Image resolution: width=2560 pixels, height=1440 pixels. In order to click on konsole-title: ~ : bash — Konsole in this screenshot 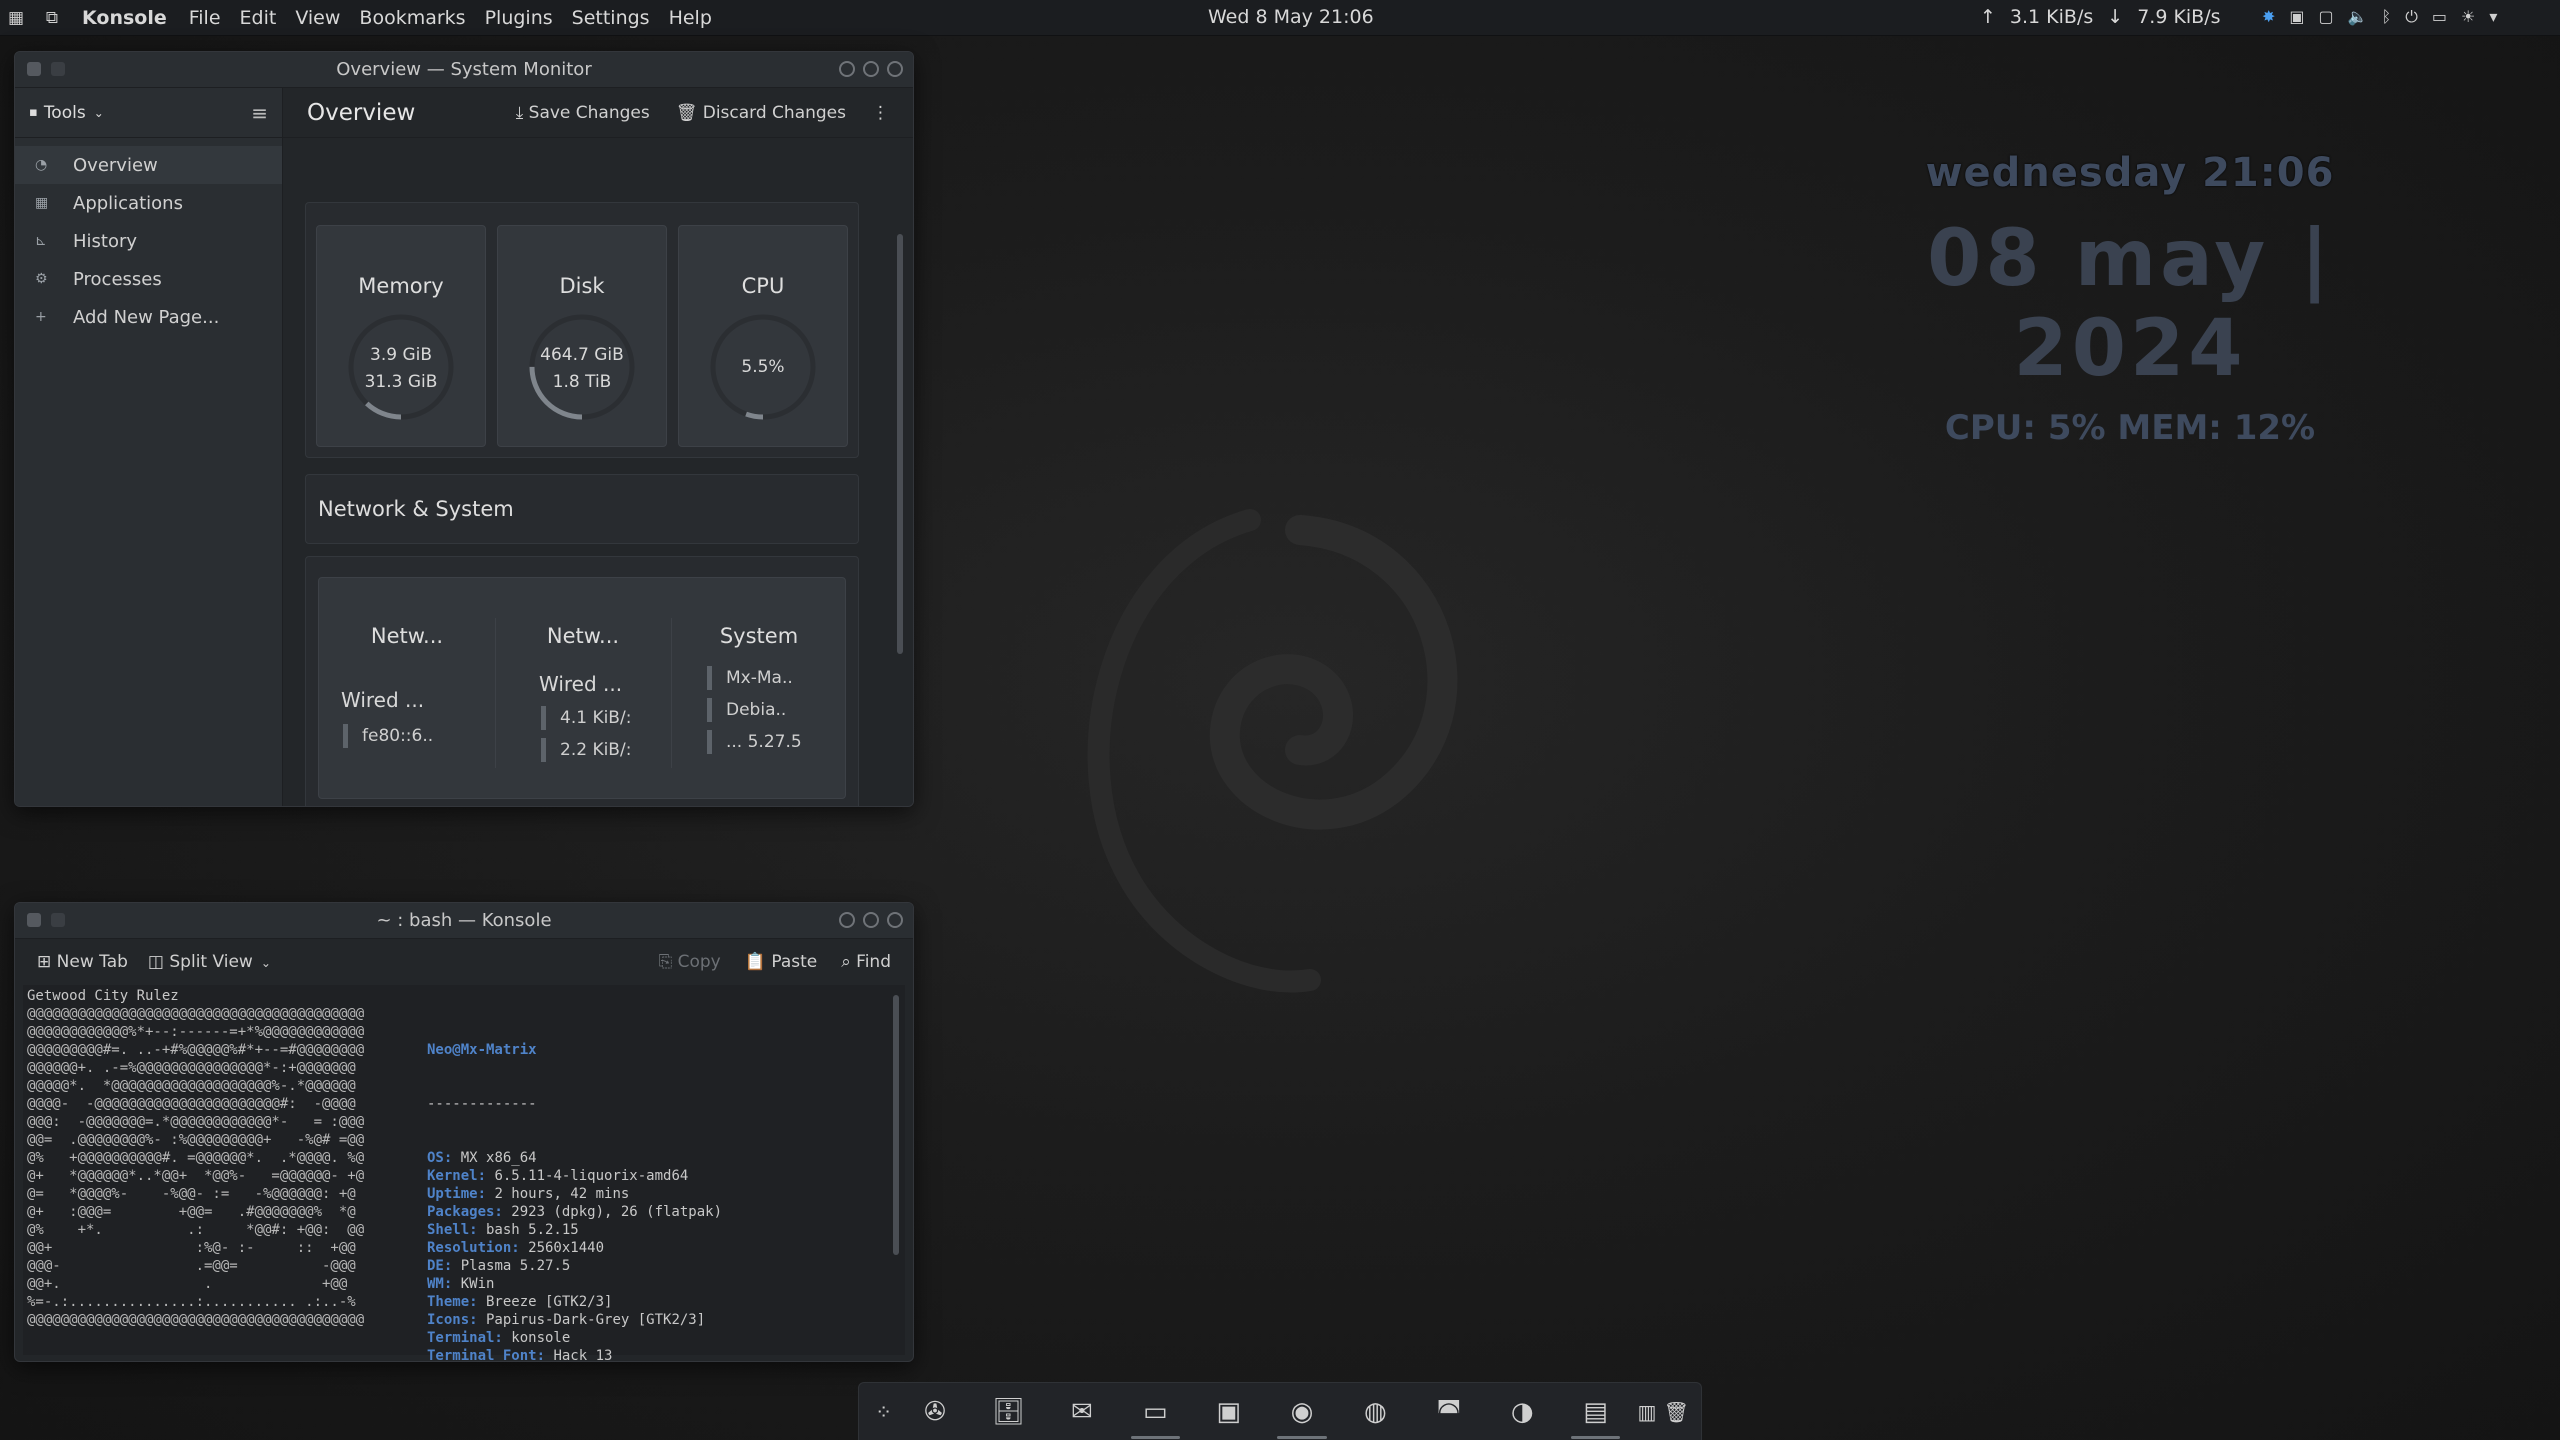, I will do `click(464, 920)`.